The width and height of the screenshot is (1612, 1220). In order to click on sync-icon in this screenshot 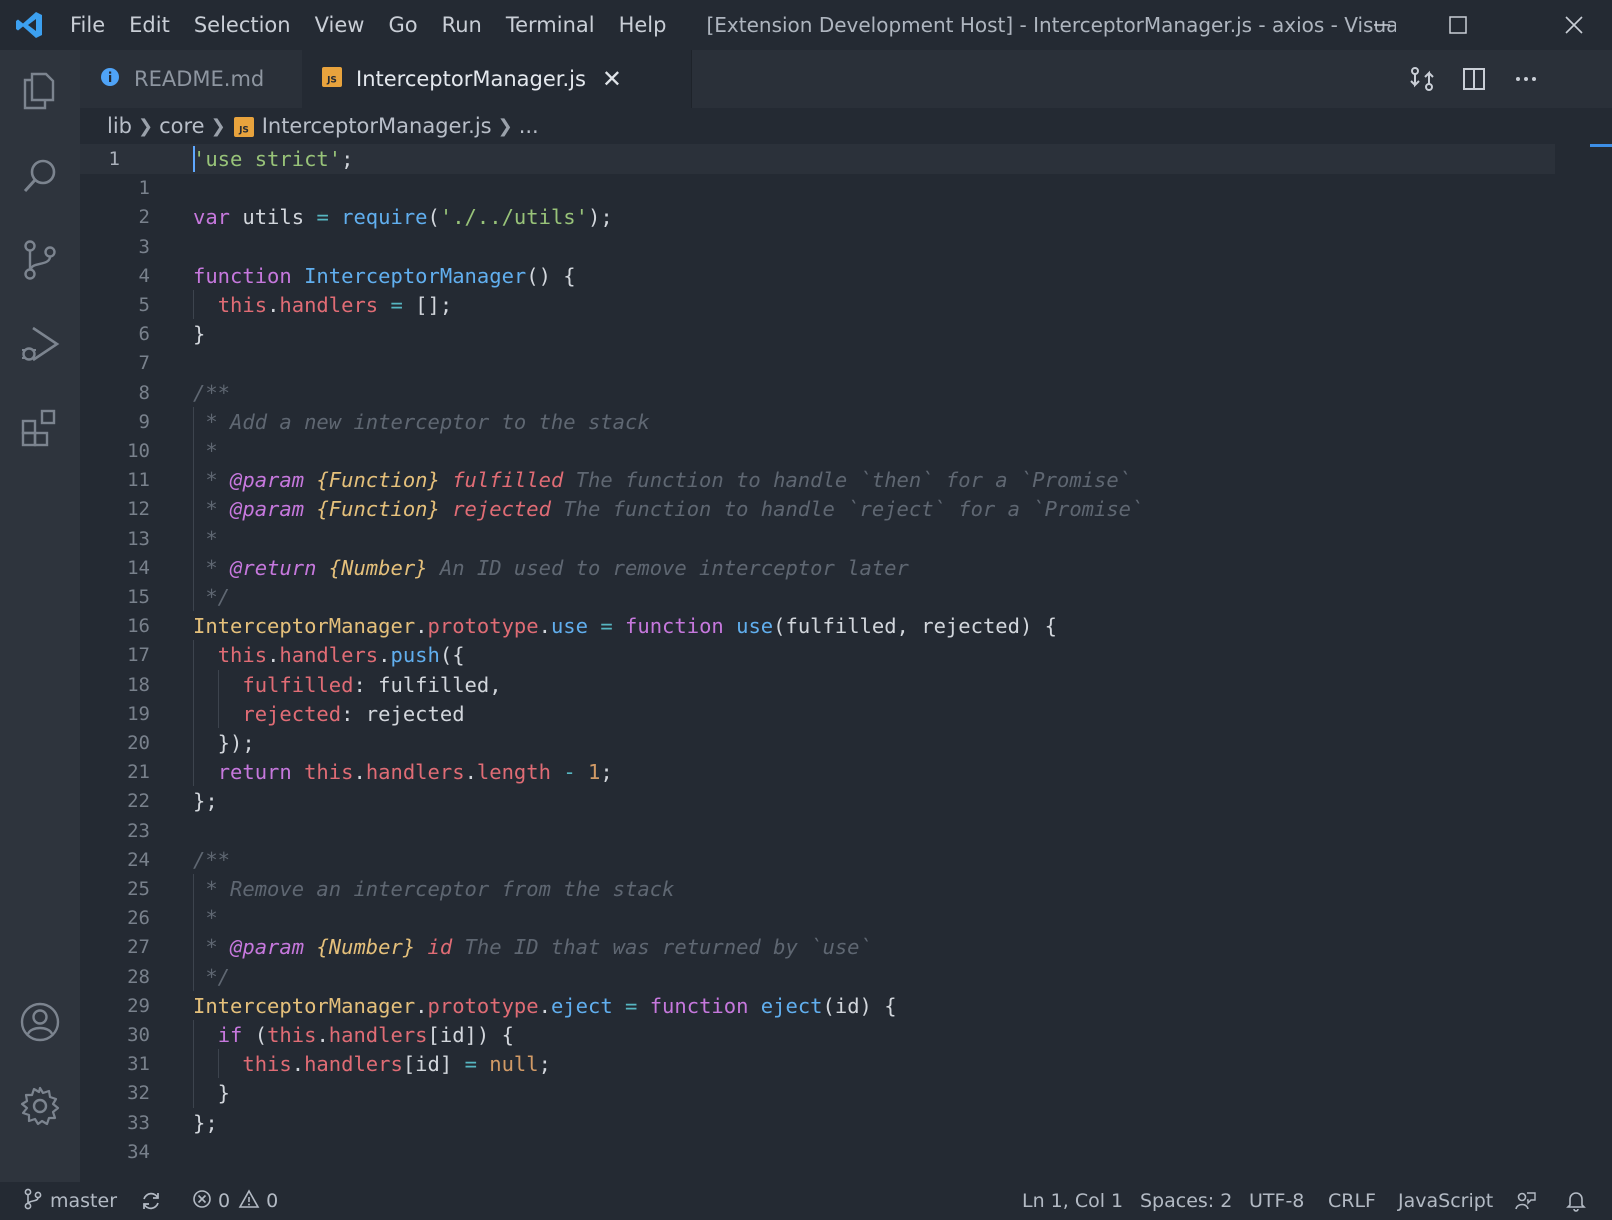, I will do `click(151, 1201)`.